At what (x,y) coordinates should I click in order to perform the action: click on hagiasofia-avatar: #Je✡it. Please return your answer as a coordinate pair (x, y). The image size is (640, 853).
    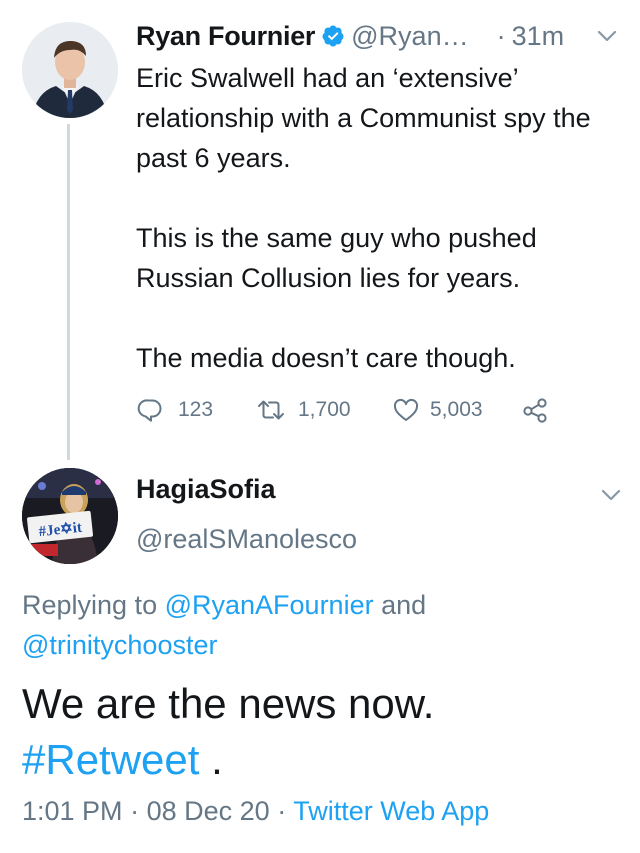
    Looking at the image, I should click on (70, 516).